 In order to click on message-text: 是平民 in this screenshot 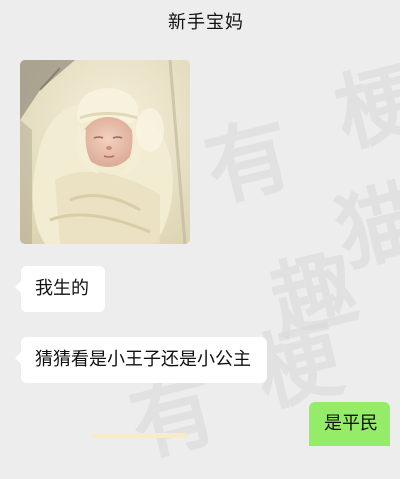, I will do `click(351, 423)`.